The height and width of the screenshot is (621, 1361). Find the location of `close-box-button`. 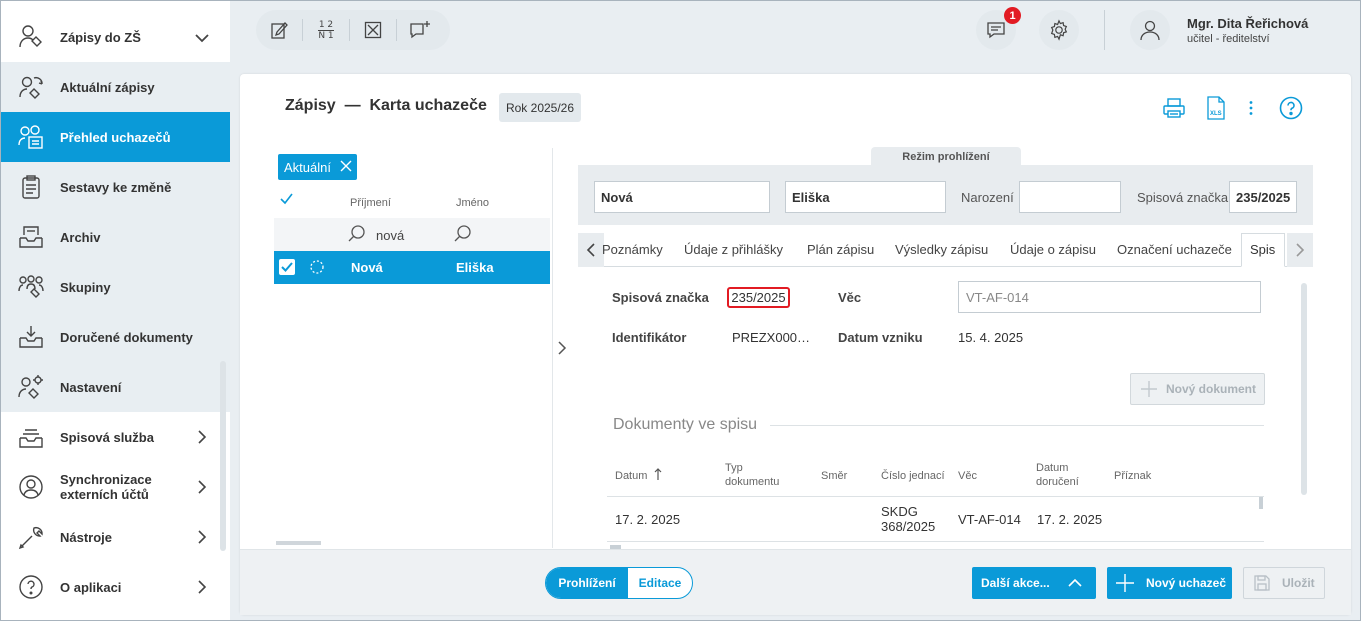

close-box-button is located at coordinates (373, 30).